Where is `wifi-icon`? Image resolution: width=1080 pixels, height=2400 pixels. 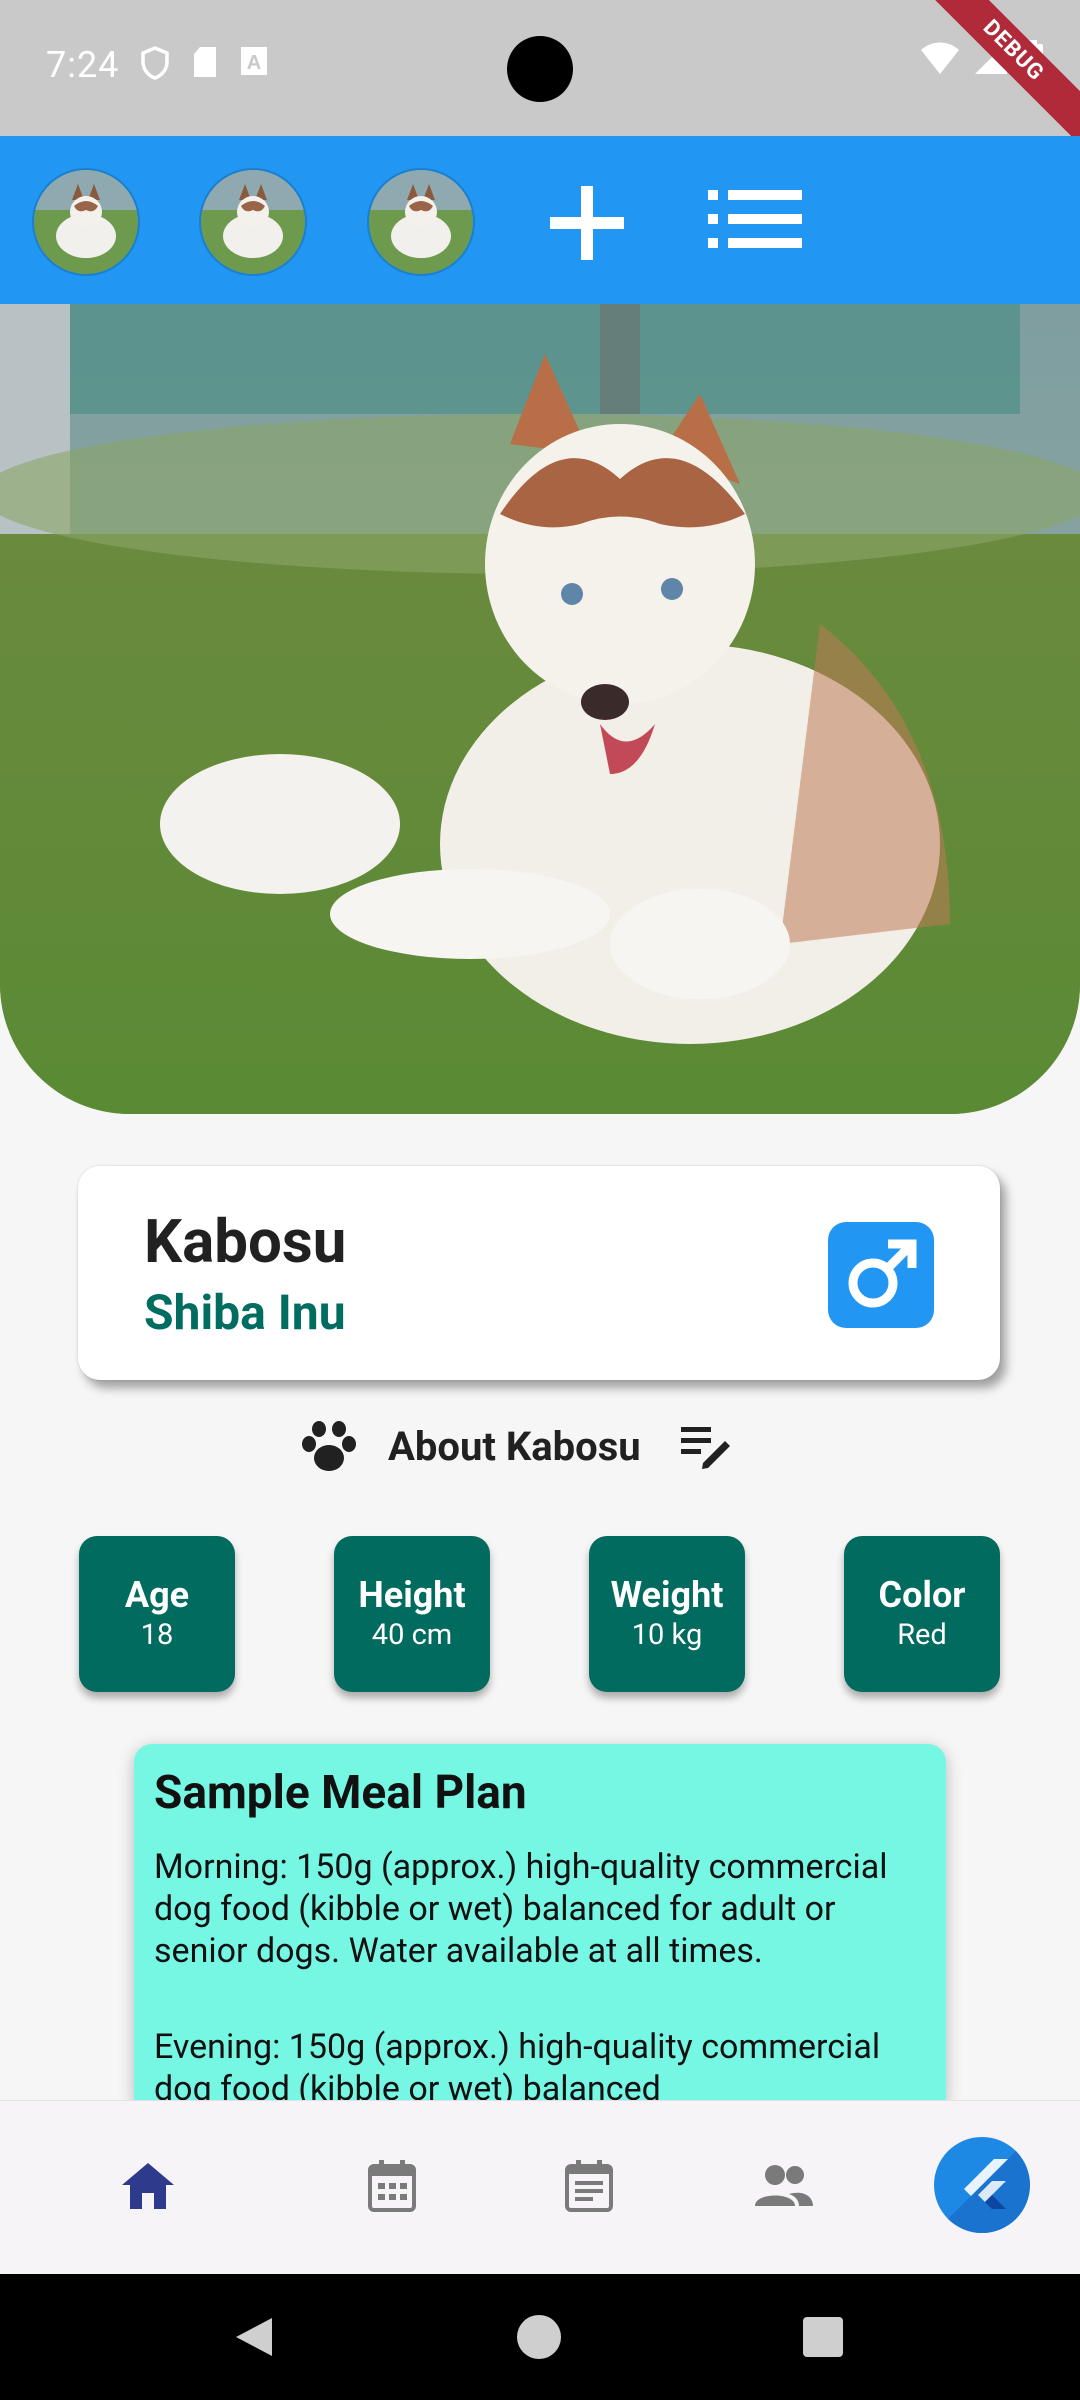 wifi-icon is located at coordinates (940, 58).